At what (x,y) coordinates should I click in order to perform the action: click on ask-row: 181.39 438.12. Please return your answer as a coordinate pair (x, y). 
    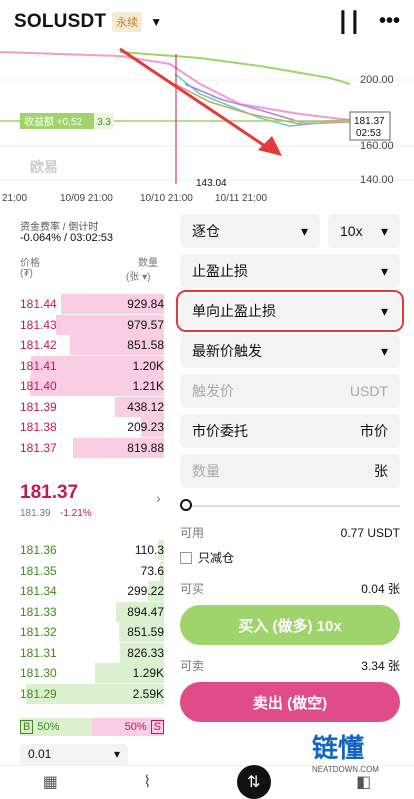
    Looking at the image, I should click on (92, 406).